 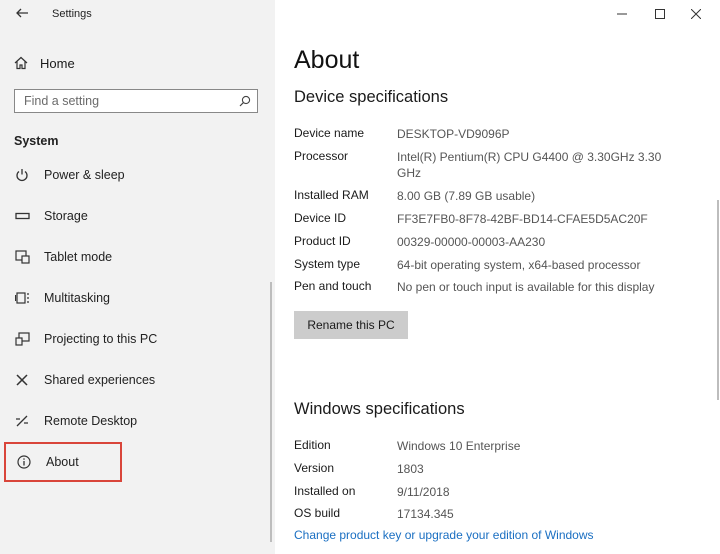 What do you see at coordinates (317, 513) in the screenshot?
I see `spec-key: OS build` at bounding box center [317, 513].